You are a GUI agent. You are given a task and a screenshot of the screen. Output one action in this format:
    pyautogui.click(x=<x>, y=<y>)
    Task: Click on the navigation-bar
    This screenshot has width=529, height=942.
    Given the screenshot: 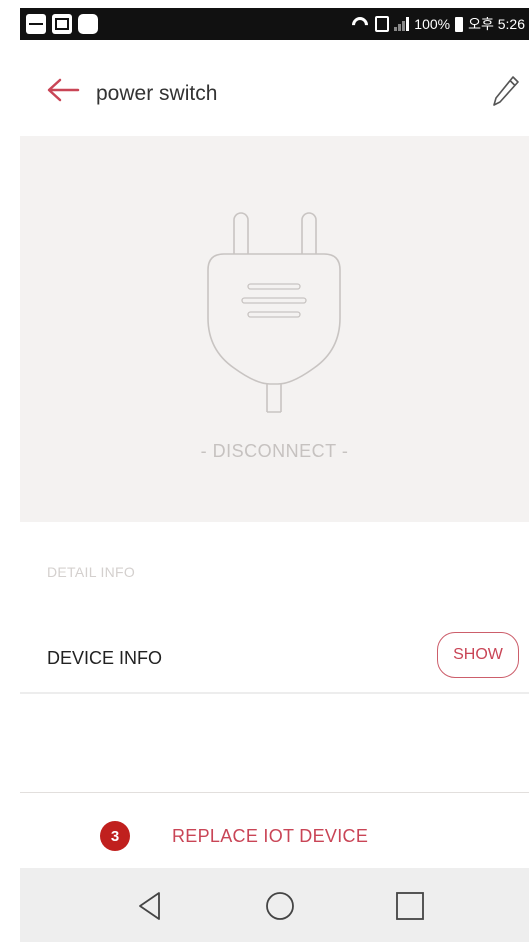 What is the action you would take?
    pyautogui.click(x=274, y=905)
    